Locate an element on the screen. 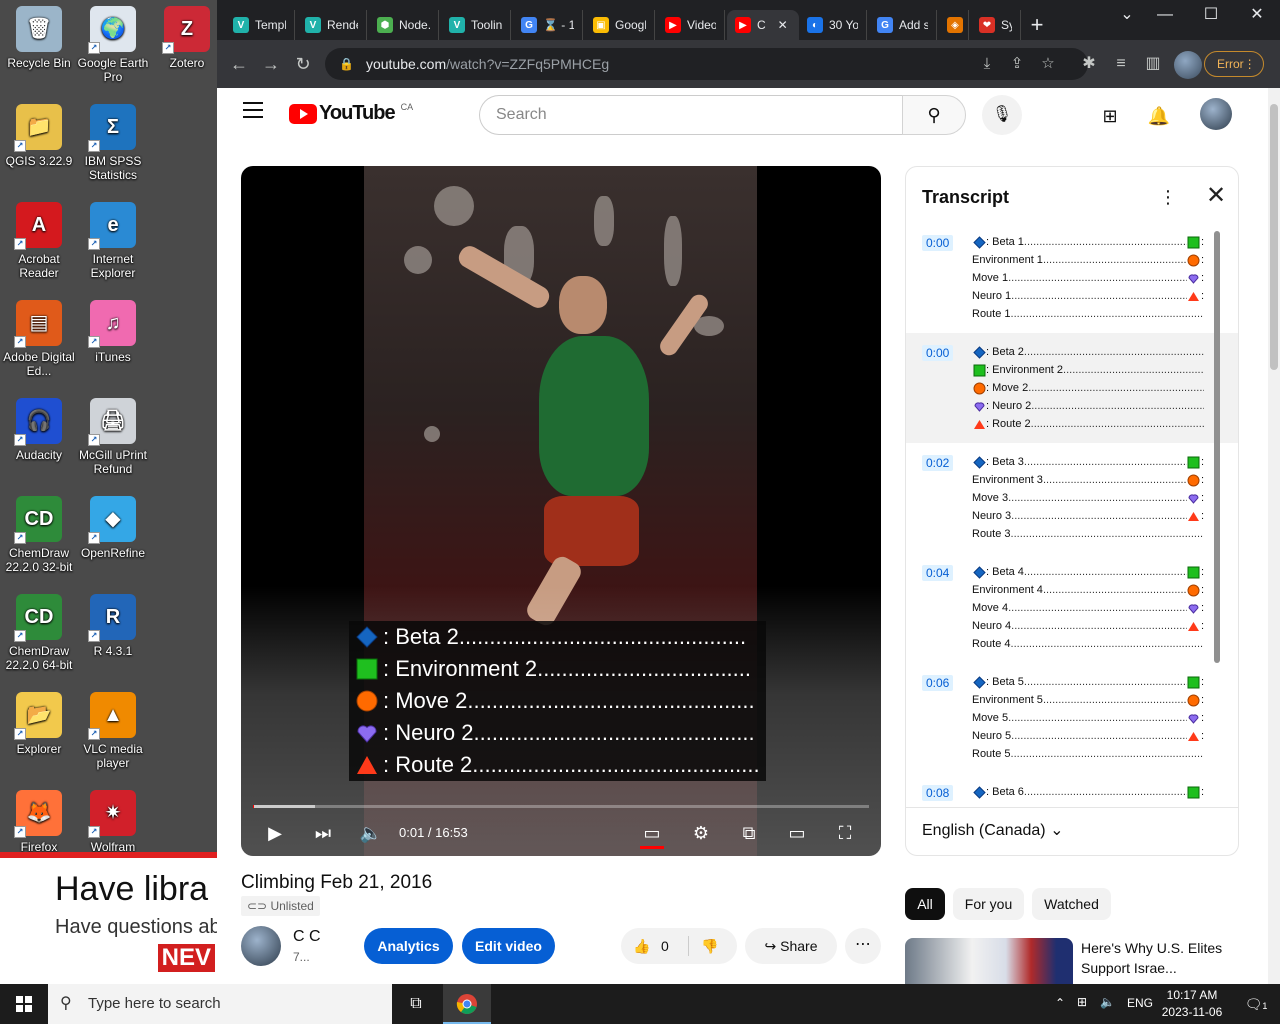 Image resolution: width=1280 pixels, height=1024 pixels. desktop-icon: ▲ ↗ VLC media player is located at coordinates (113, 731).